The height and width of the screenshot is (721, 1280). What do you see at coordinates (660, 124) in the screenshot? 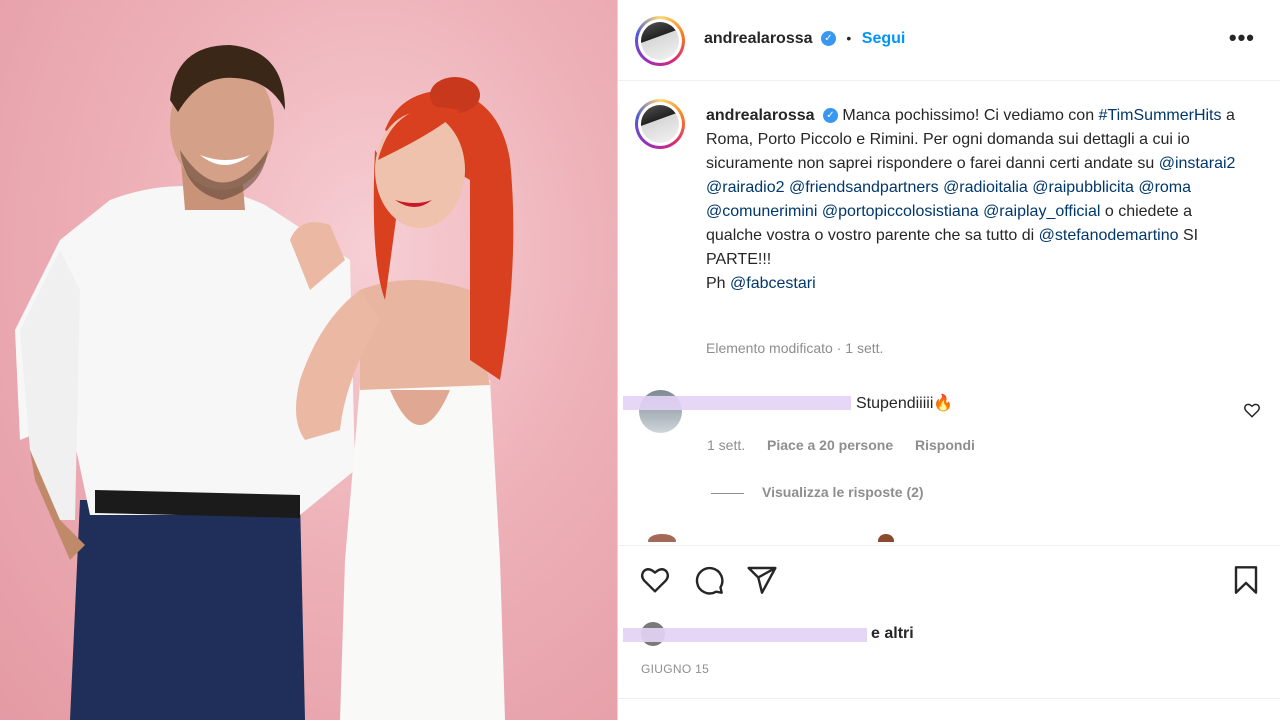
I see `caption-avatar` at bounding box center [660, 124].